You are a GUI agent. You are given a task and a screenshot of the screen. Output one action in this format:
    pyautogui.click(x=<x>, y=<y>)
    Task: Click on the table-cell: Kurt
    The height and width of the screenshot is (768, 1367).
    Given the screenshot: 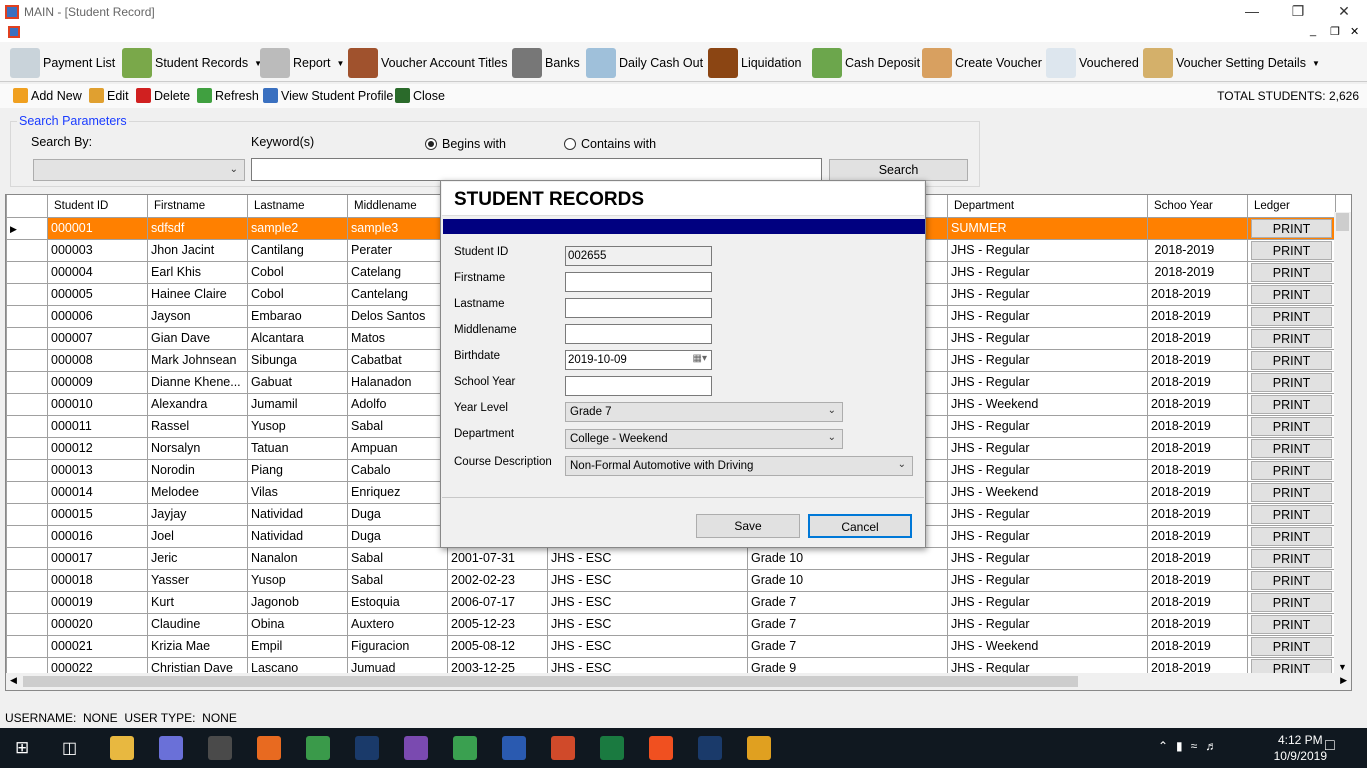 What is the action you would take?
    pyautogui.click(x=197, y=602)
    